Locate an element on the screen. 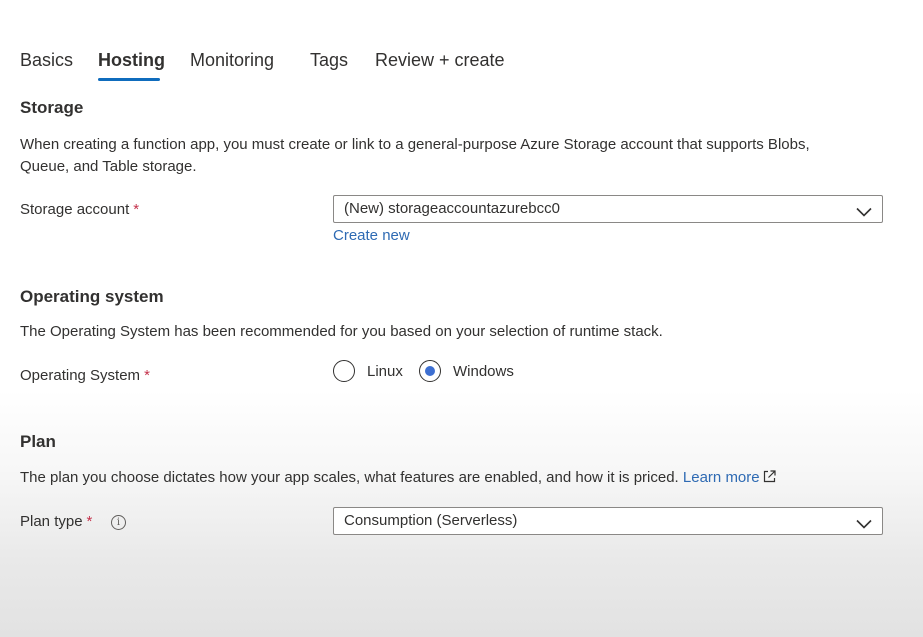  learn-more-link: Learn more is located at coordinates (729, 477).